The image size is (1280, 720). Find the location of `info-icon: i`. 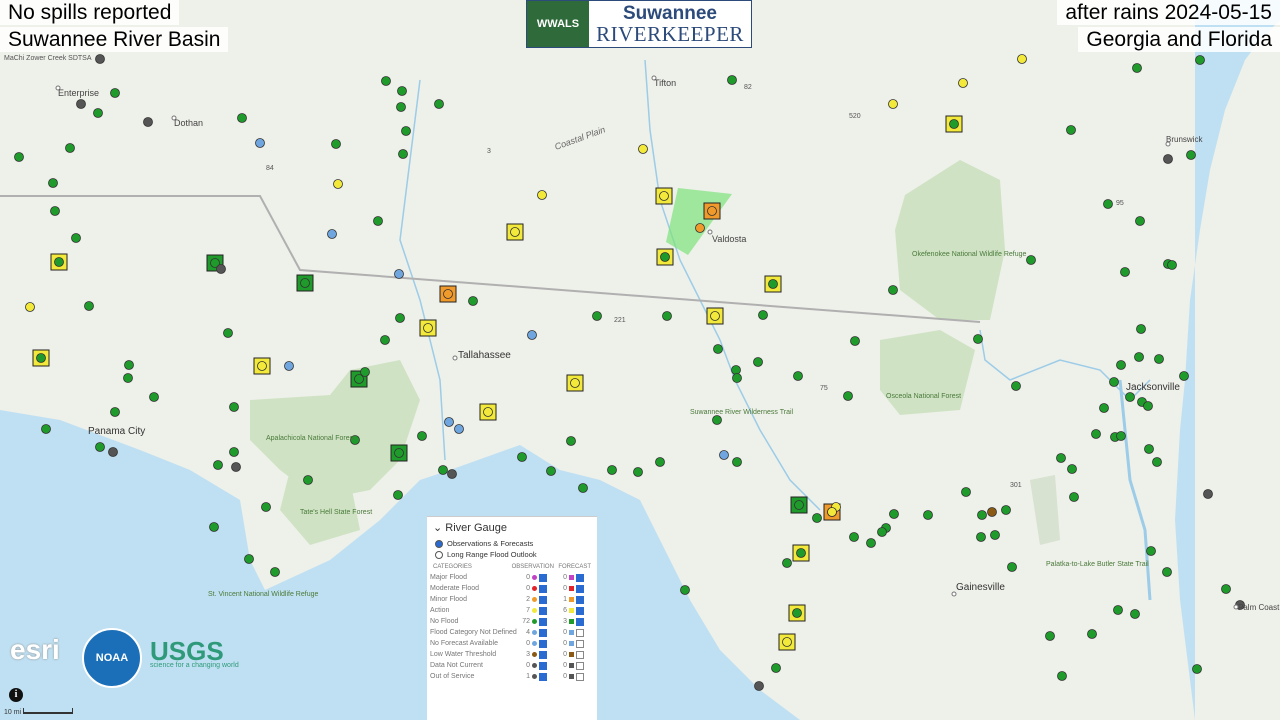

info-icon: i is located at coordinates (16, 695).